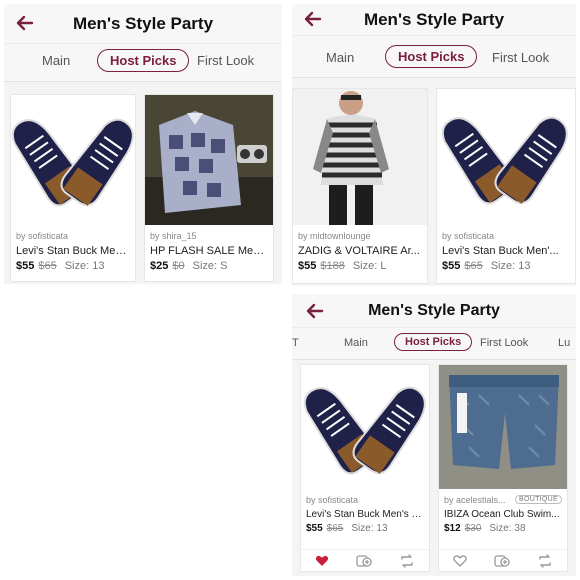  What do you see at coordinates (295, 343) in the screenshot?
I see `tab-partial-left: T` at bounding box center [295, 343].